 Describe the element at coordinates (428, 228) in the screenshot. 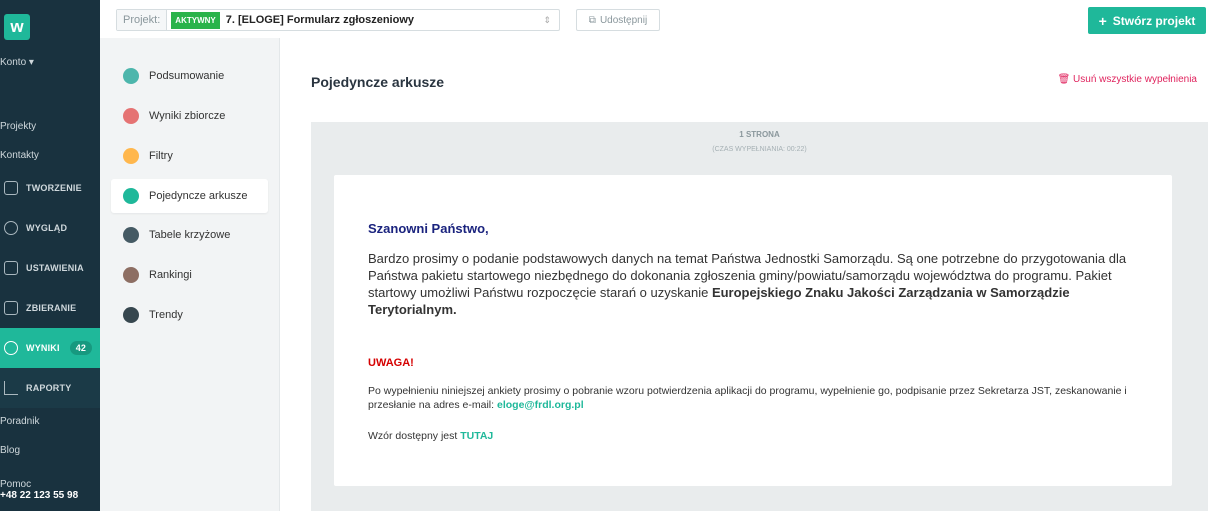

I see `greeting-heading: Szanowni Państwo,` at that location.